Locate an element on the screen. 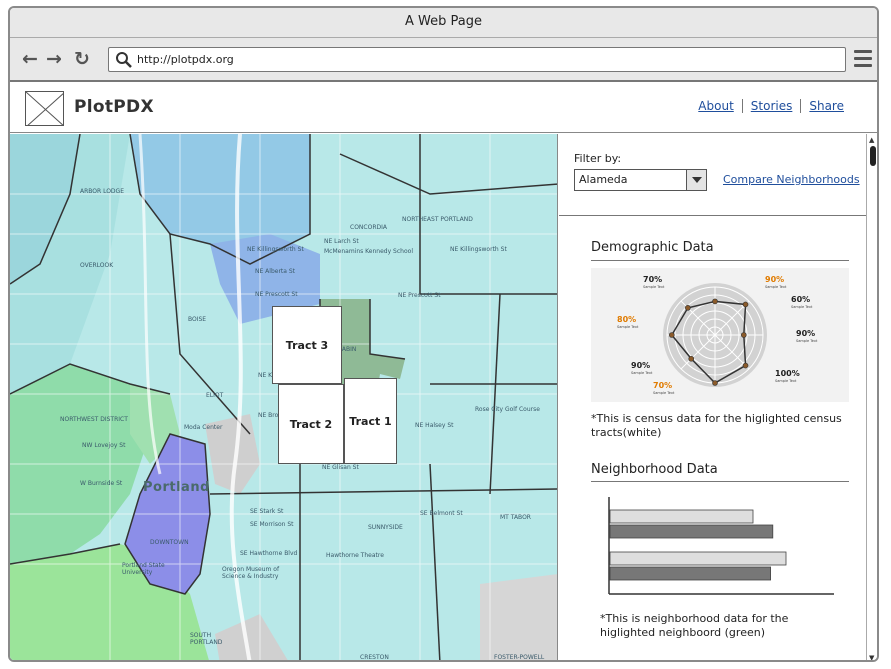  neighborhood-select-value: Alameda is located at coordinates (603, 179).